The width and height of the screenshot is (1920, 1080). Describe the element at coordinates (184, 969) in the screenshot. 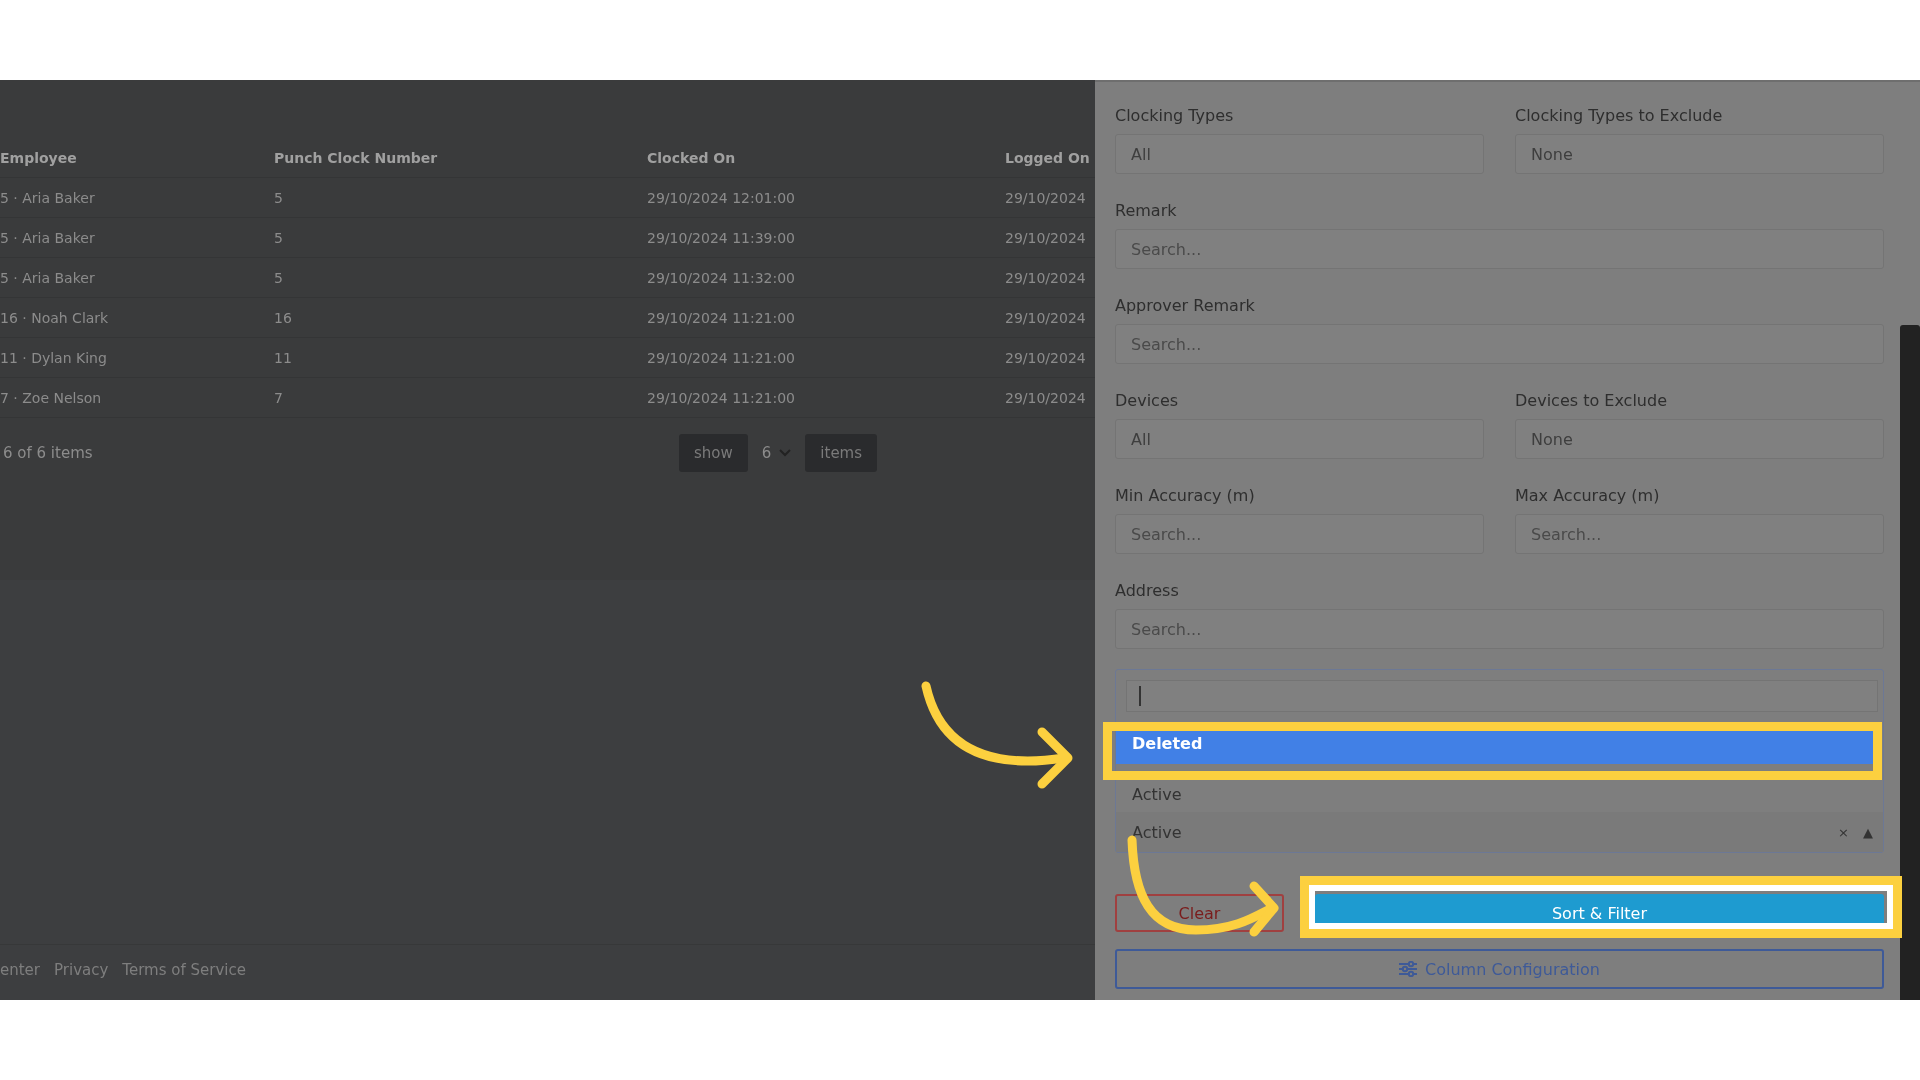

I see `footer-link: Terms of Service` at that location.